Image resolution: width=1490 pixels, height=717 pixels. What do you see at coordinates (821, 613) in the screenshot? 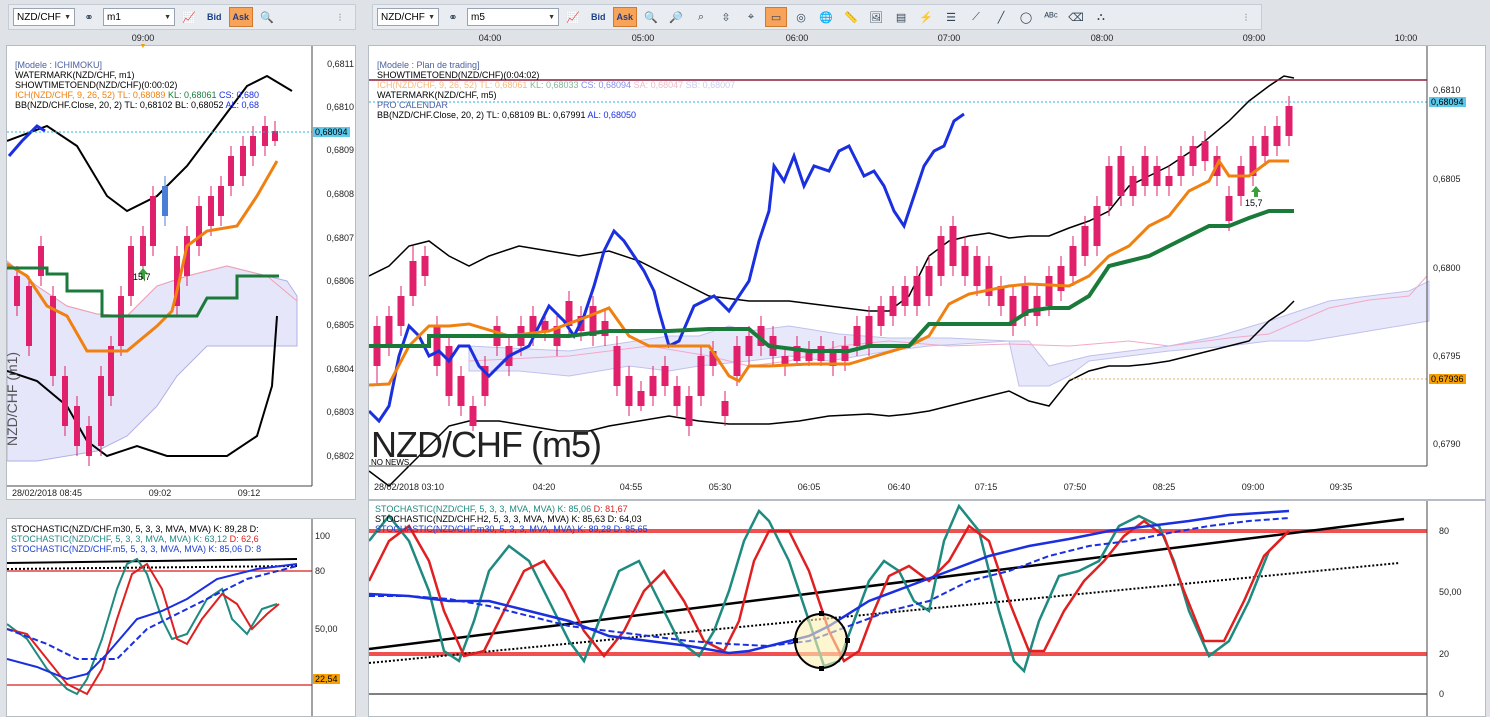
I see `handle-top` at bounding box center [821, 613].